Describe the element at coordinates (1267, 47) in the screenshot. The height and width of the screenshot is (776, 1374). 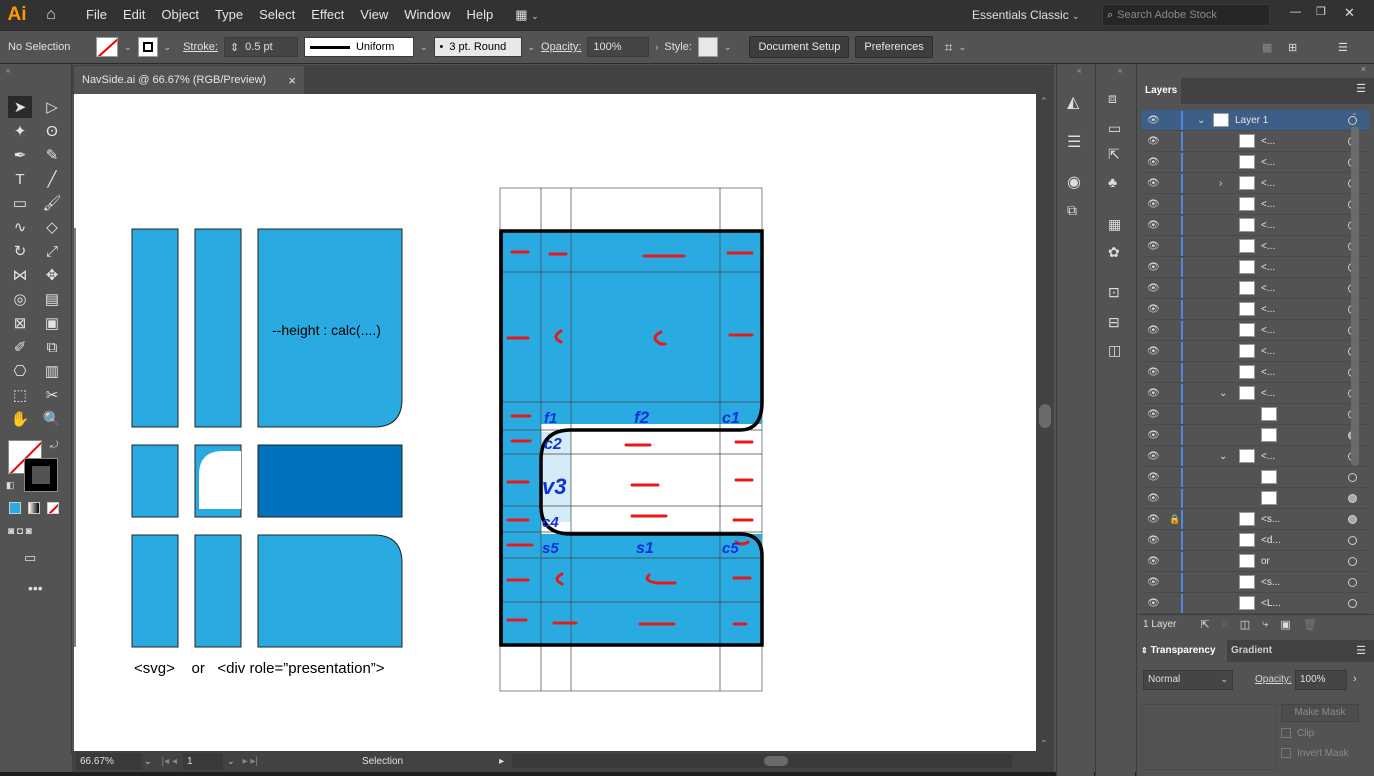
I see `align-icon: ▦` at that location.